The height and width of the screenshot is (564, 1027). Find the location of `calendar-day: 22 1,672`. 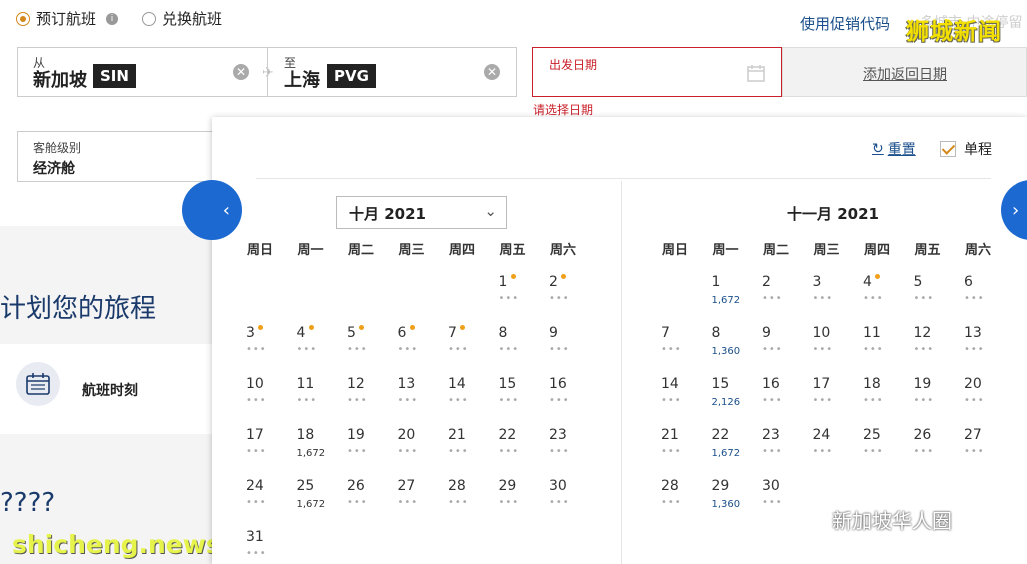

calendar-day: 22 1,672 is located at coordinates (726, 452).